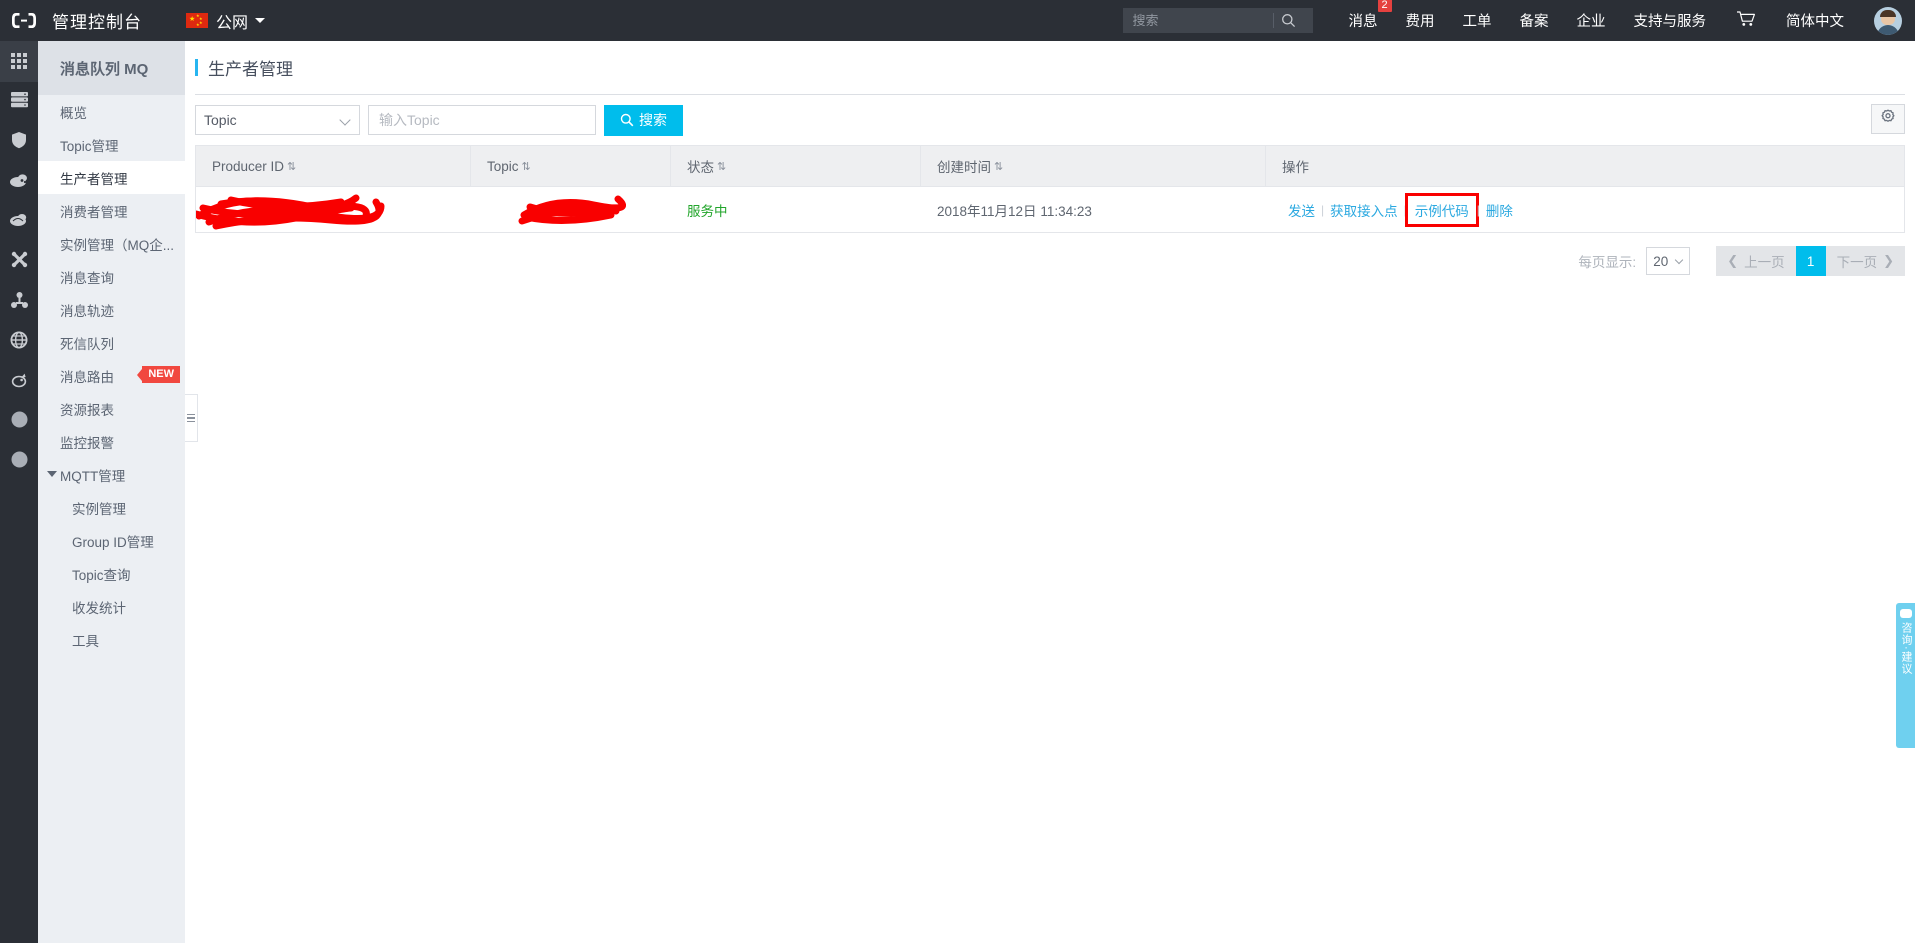  I want to click on global-search, so click(1217, 20).